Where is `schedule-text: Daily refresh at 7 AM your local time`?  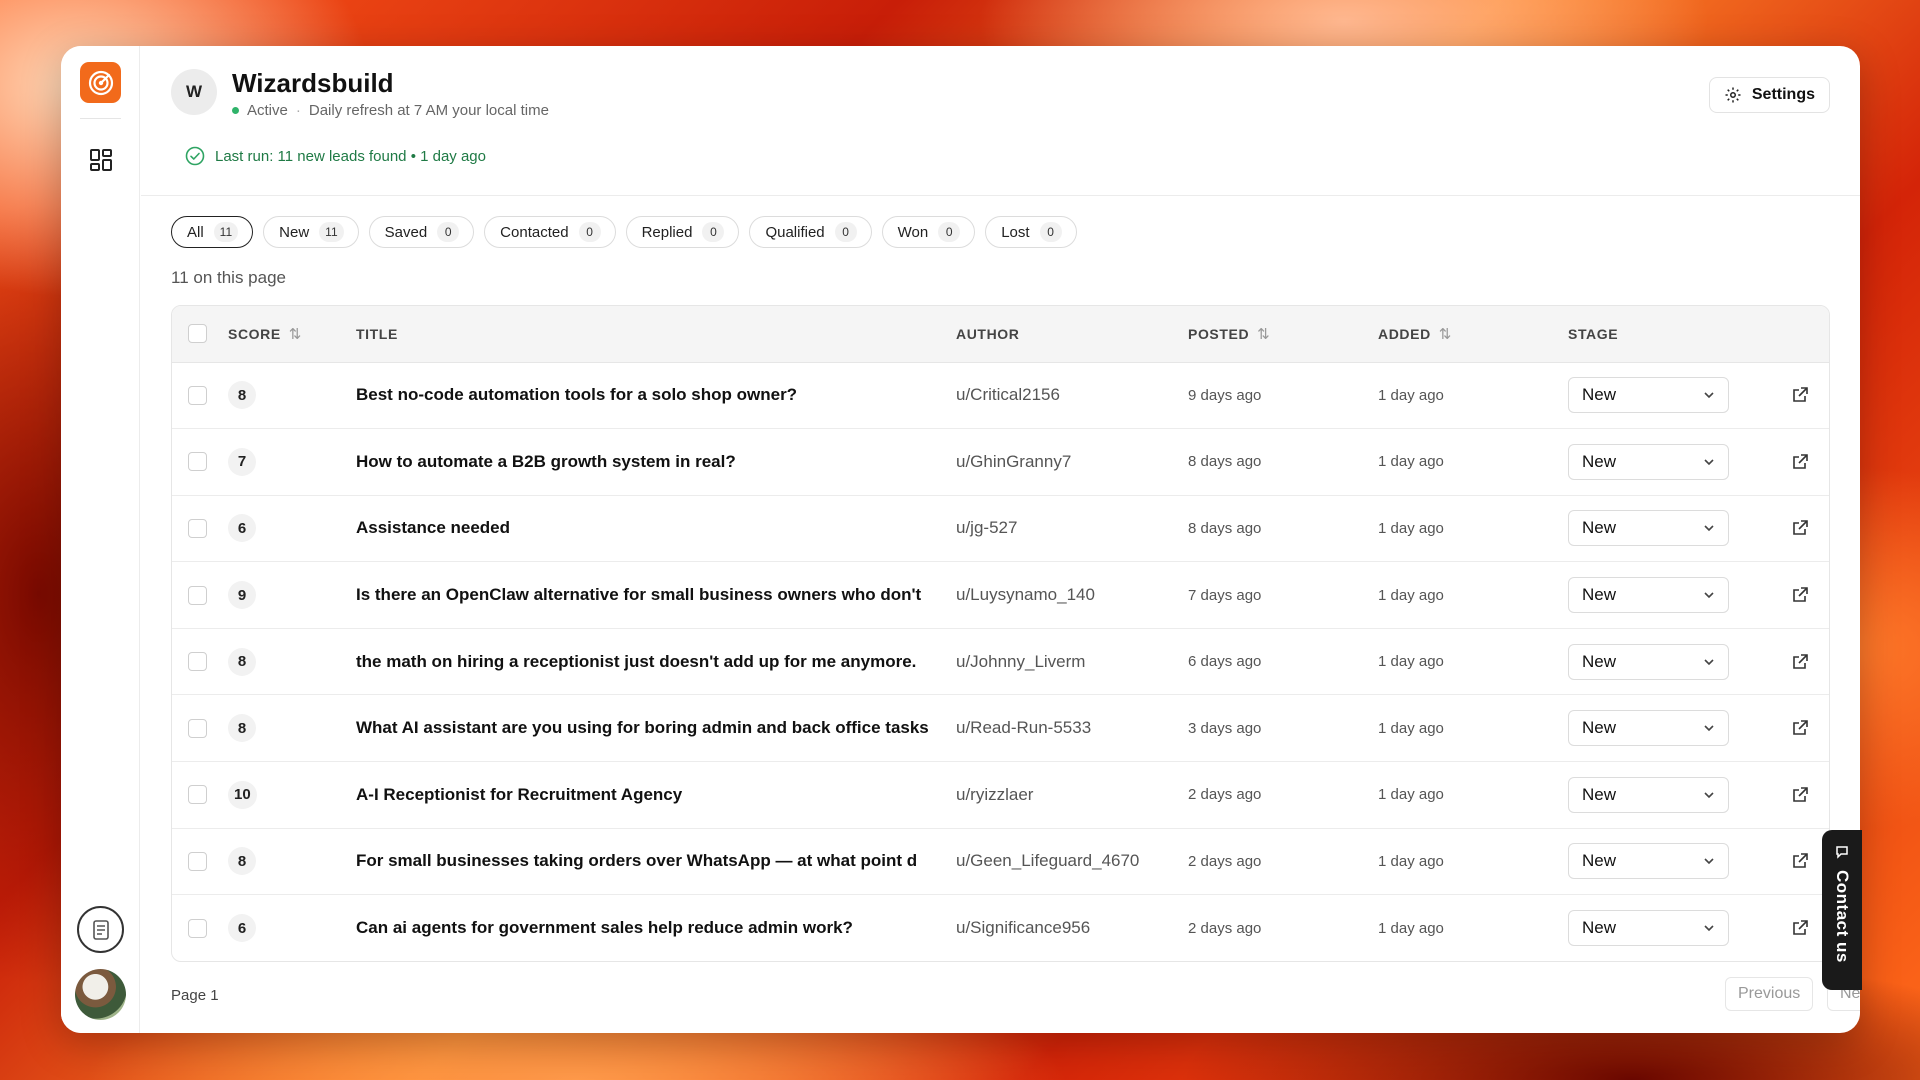
schedule-text: Daily refresh at 7 AM your local time is located at coordinates (428, 110).